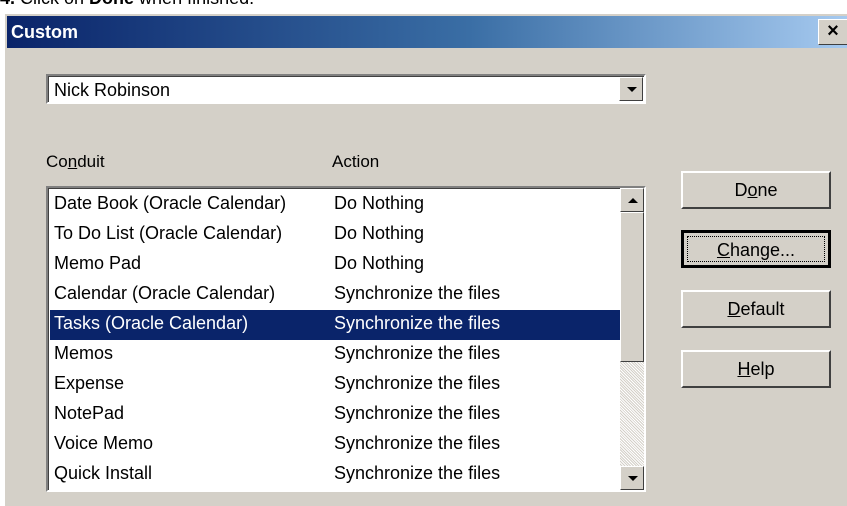 The width and height of the screenshot is (847, 506). What do you see at coordinates (98, 263) in the screenshot?
I see `conduit-name: Memo Pad` at bounding box center [98, 263].